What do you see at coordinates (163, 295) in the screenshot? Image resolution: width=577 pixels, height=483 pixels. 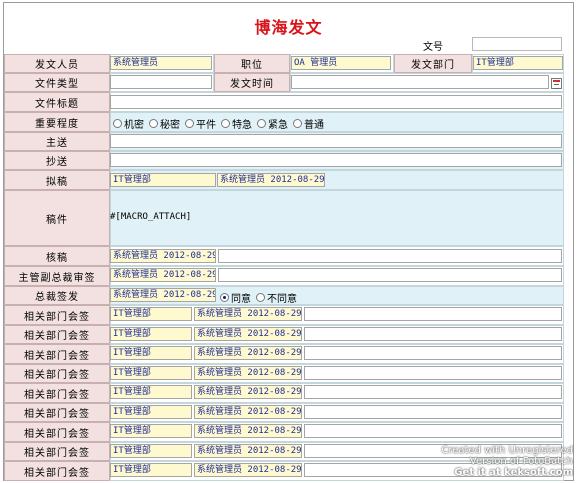 I see `president-signer-field: 系统管理员 2012-08-29` at bounding box center [163, 295].